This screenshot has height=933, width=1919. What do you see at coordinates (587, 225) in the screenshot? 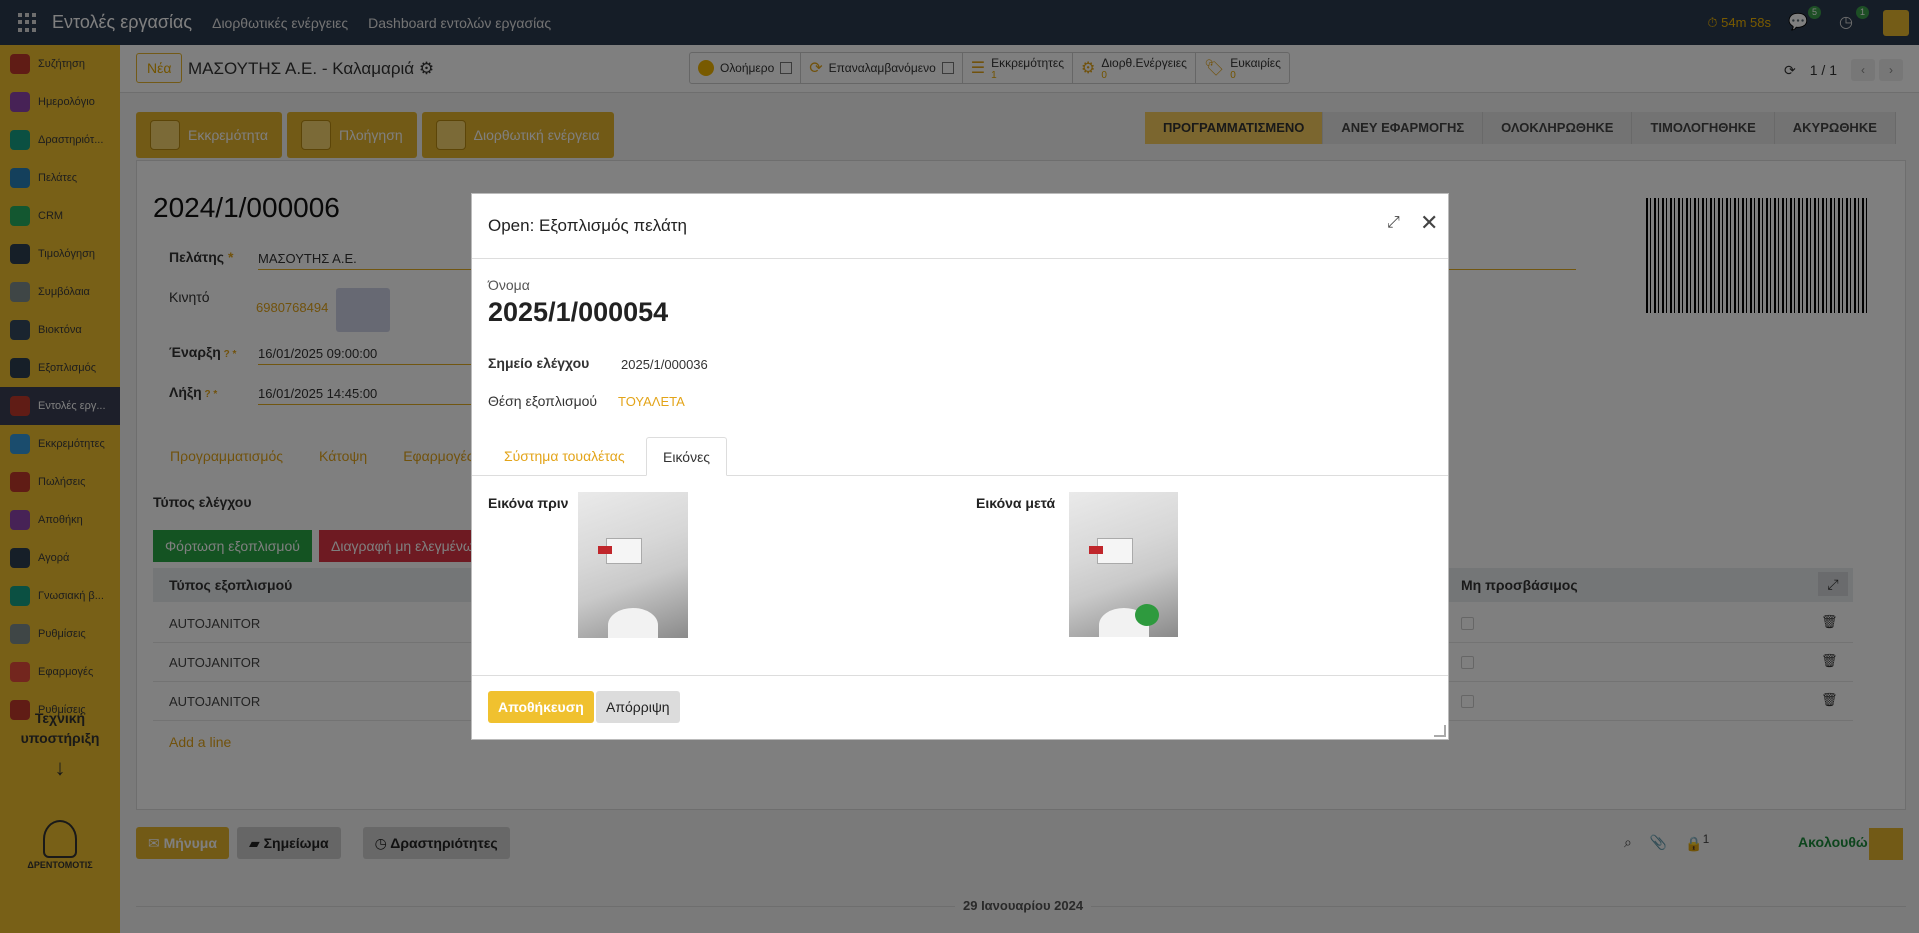
I see `dialog-title: Open: Εξοπλισμός πελάτη` at bounding box center [587, 225].